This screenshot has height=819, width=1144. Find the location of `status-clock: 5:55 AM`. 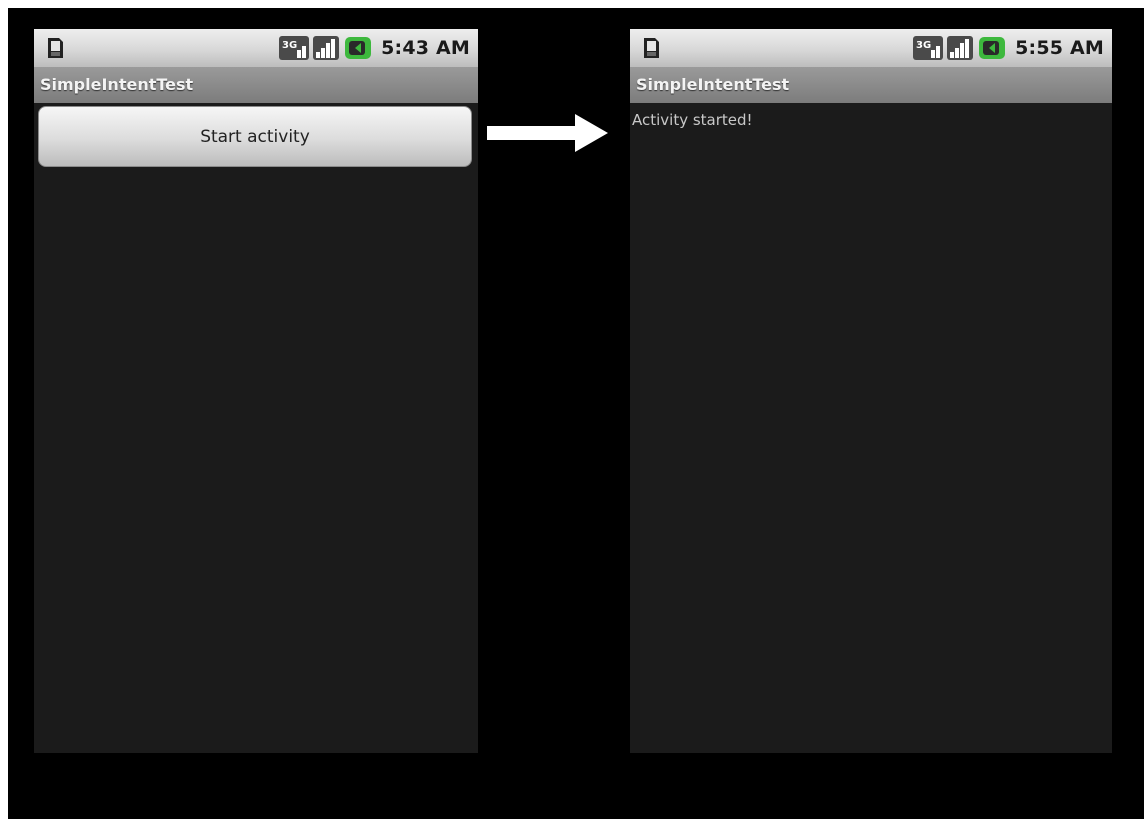

status-clock: 5:55 AM is located at coordinates (1059, 48).